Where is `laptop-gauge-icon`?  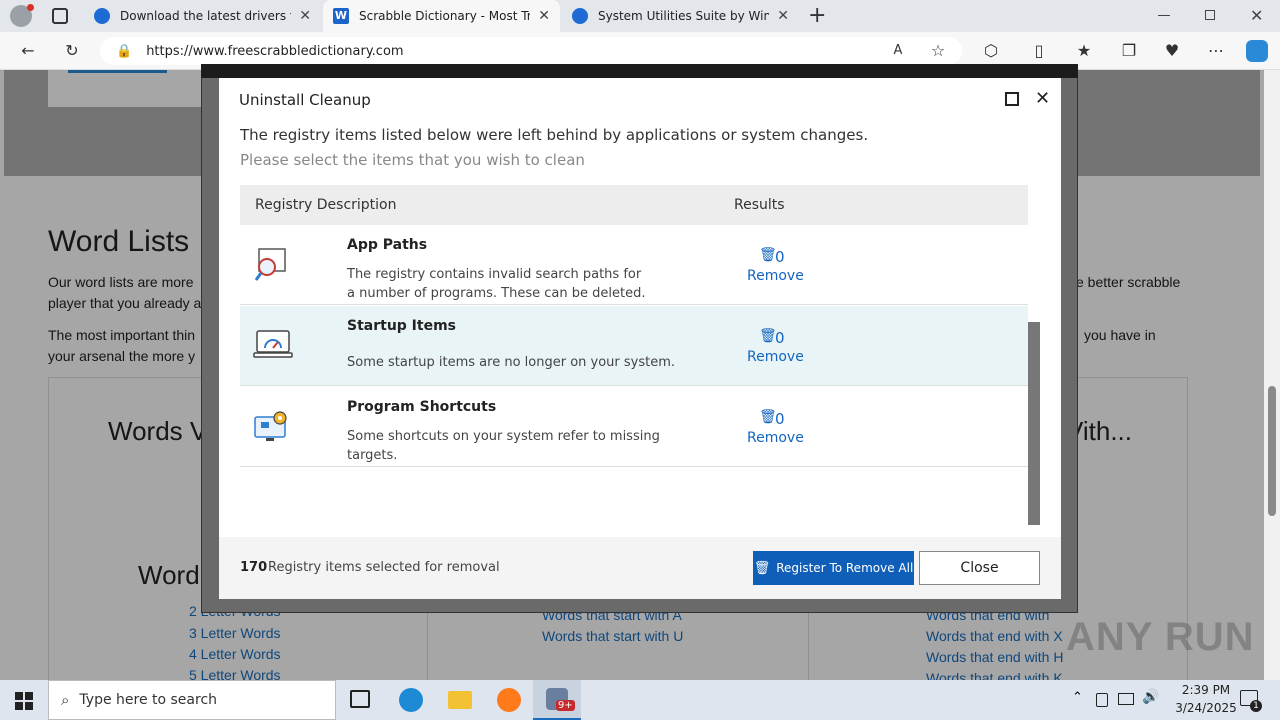 laptop-gauge-icon is located at coordinates (273, 344).